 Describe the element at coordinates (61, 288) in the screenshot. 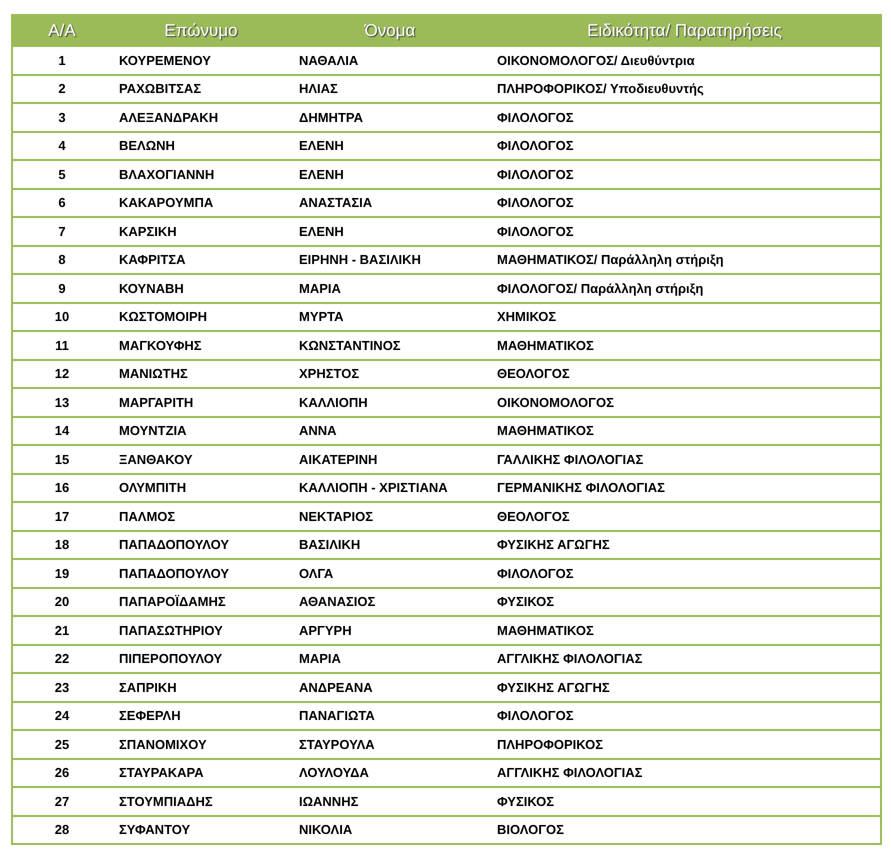

I see `table-cell: 9` at that location.